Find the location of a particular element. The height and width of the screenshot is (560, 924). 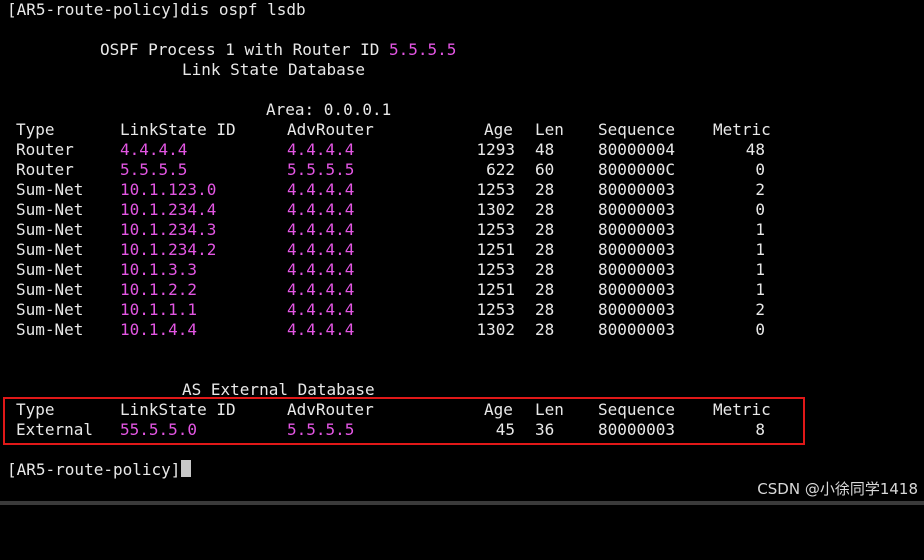

table-row: Sum-Net 10.1.234.3 4.4.4.4 1253 28 80000003 1 is located at coordinates (462, 230).